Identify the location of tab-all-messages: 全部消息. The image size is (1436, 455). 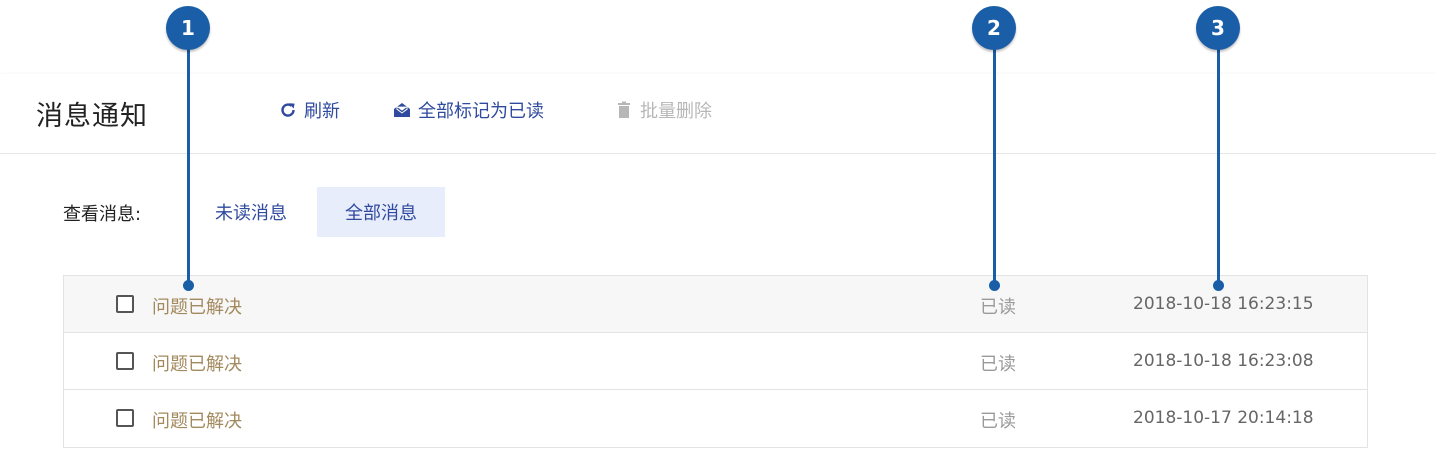
(381, 212).